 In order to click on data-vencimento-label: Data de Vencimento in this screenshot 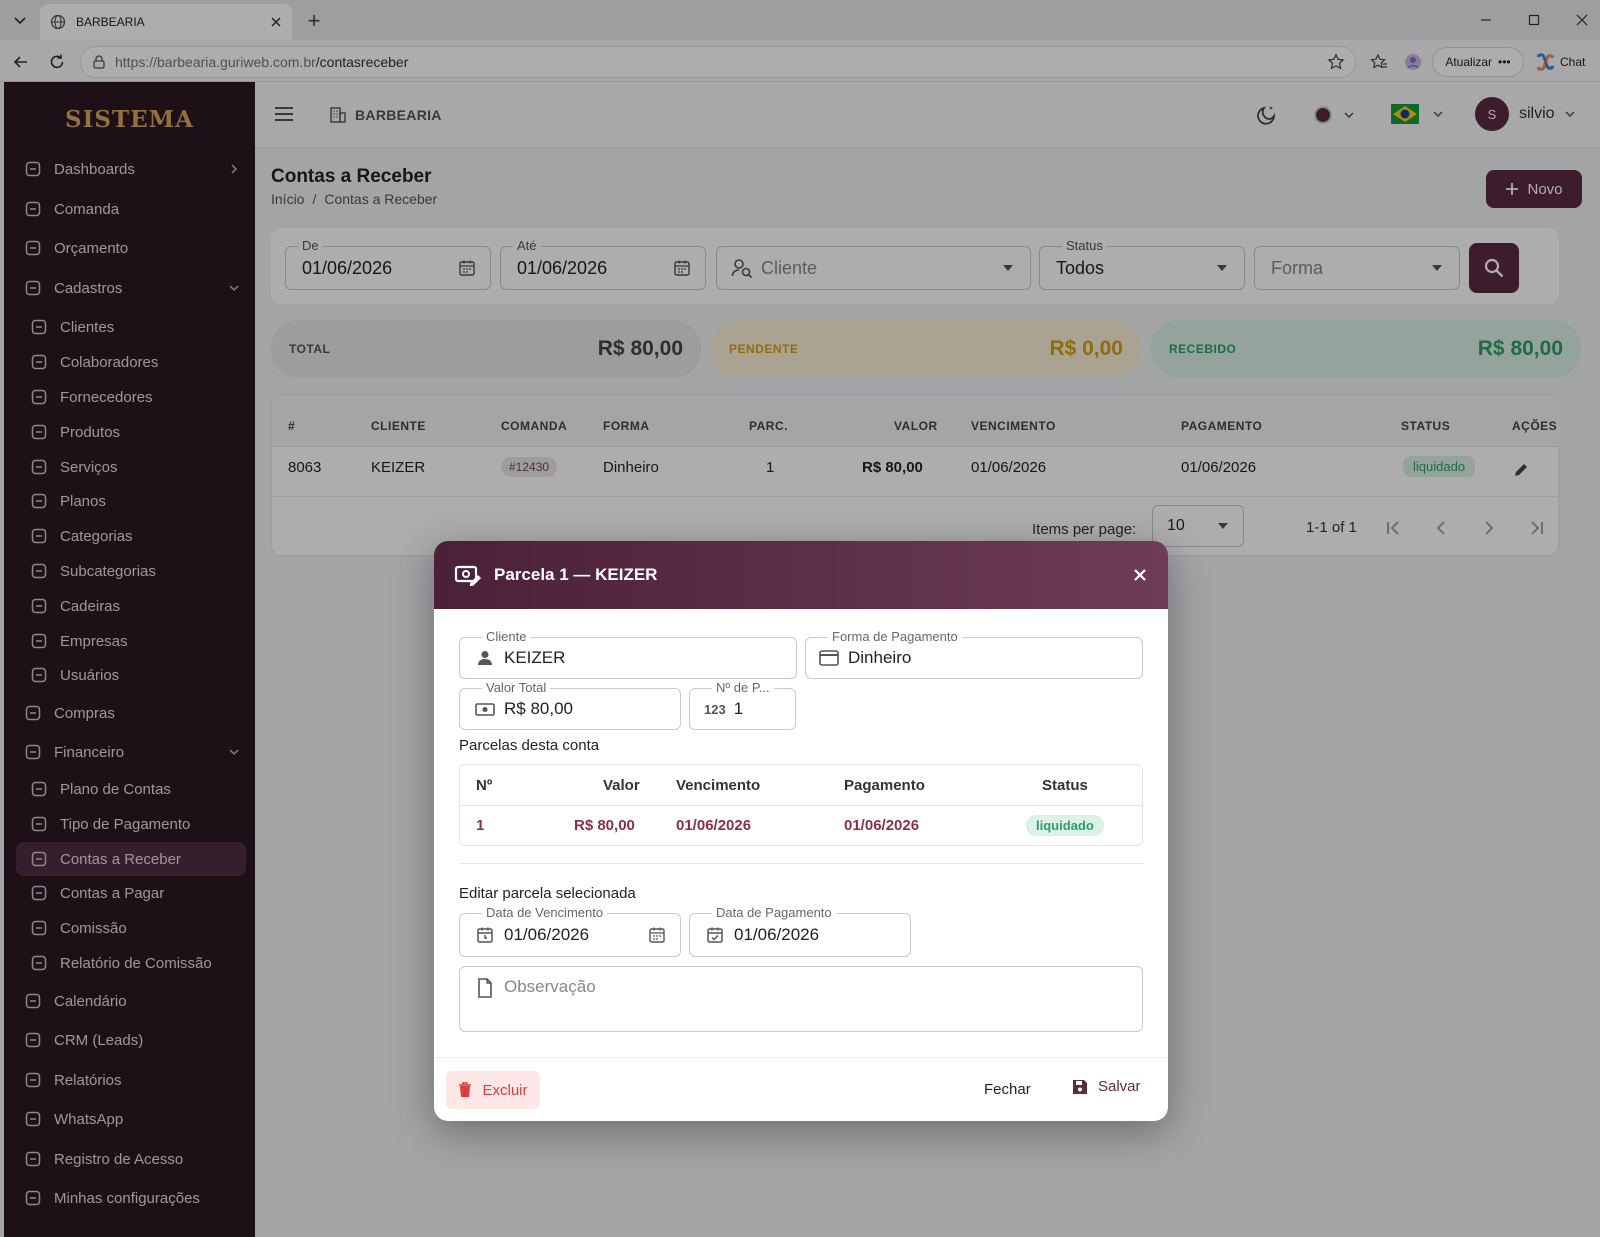, I will do `click(545, 912)`.